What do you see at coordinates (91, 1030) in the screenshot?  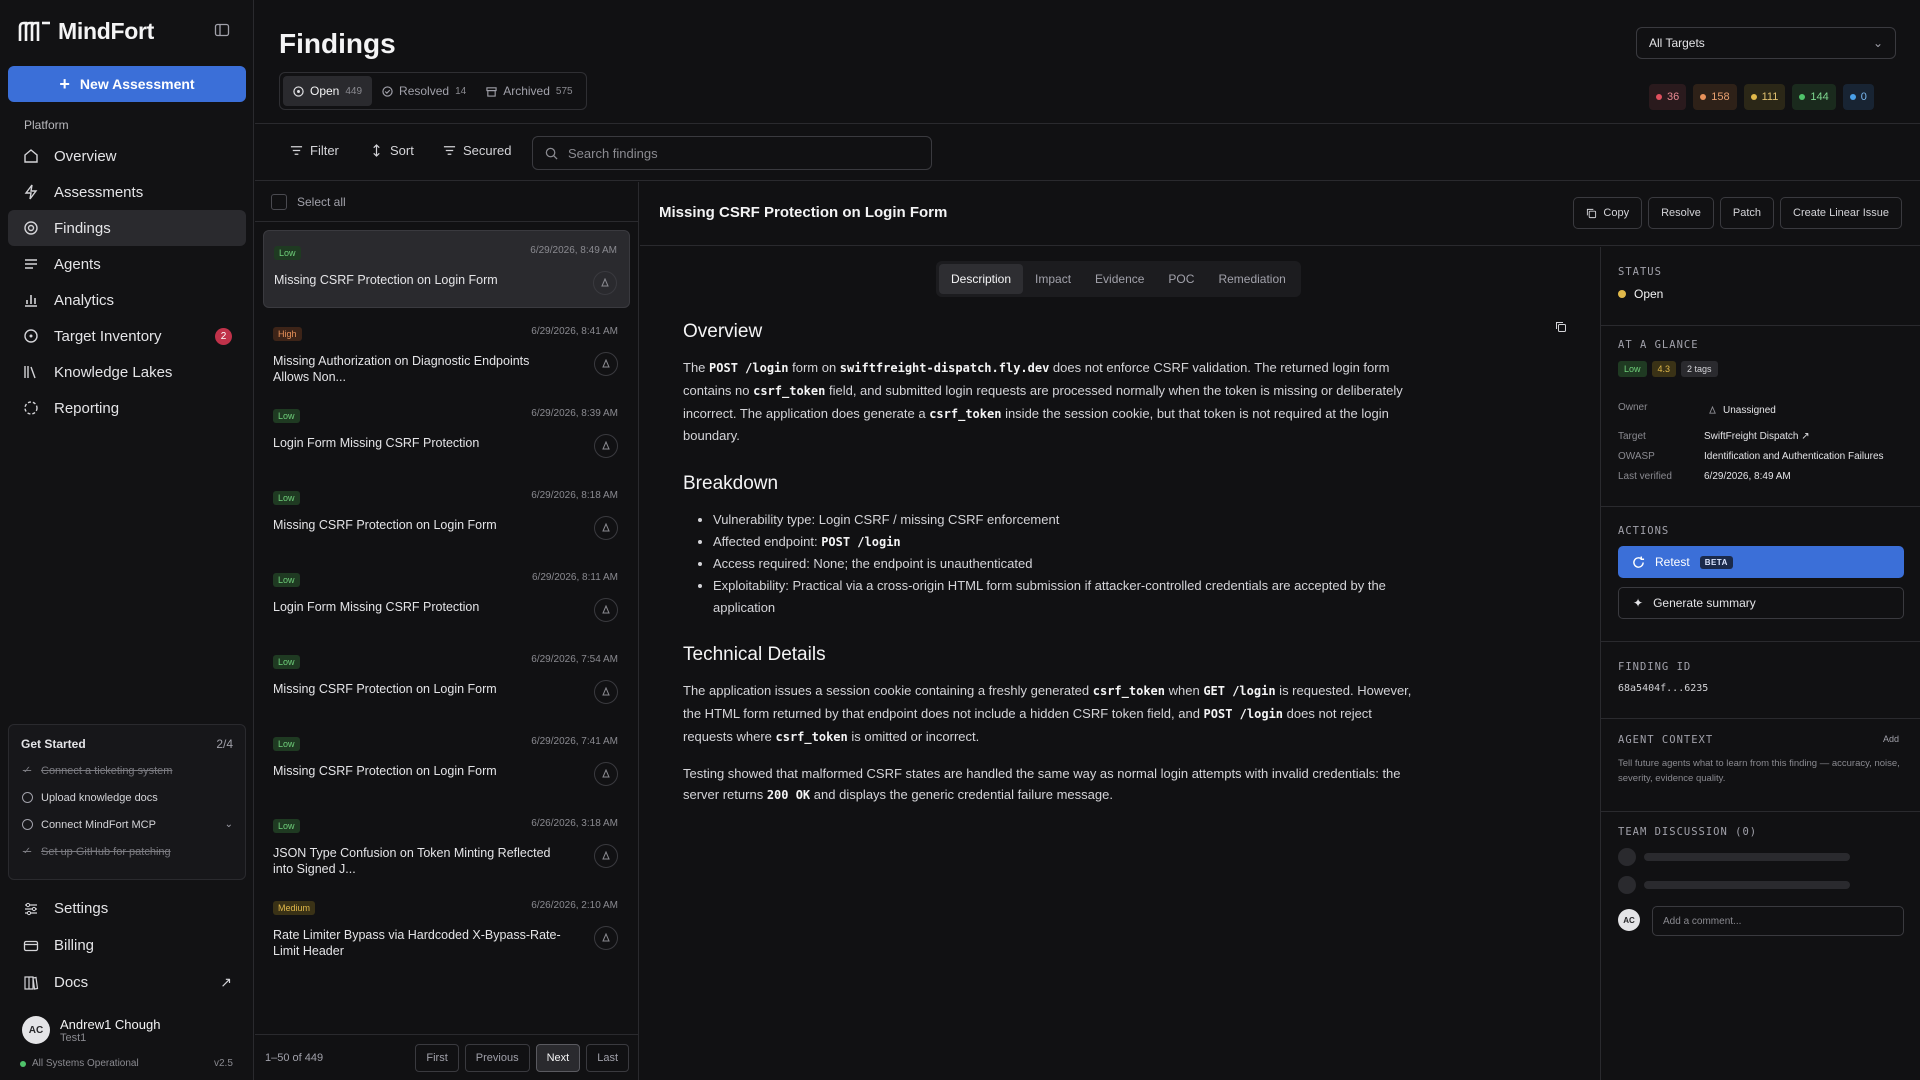 I see `user-profile: AC Andrew1 Chough Test1` at bounding box center [91, 1030].